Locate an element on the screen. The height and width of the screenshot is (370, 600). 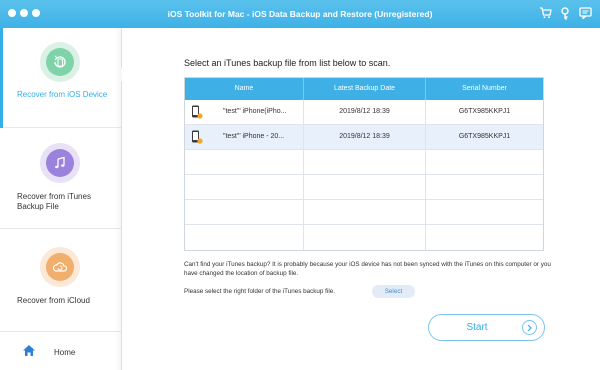
home-label: Home is located at coordinates (65, 352).